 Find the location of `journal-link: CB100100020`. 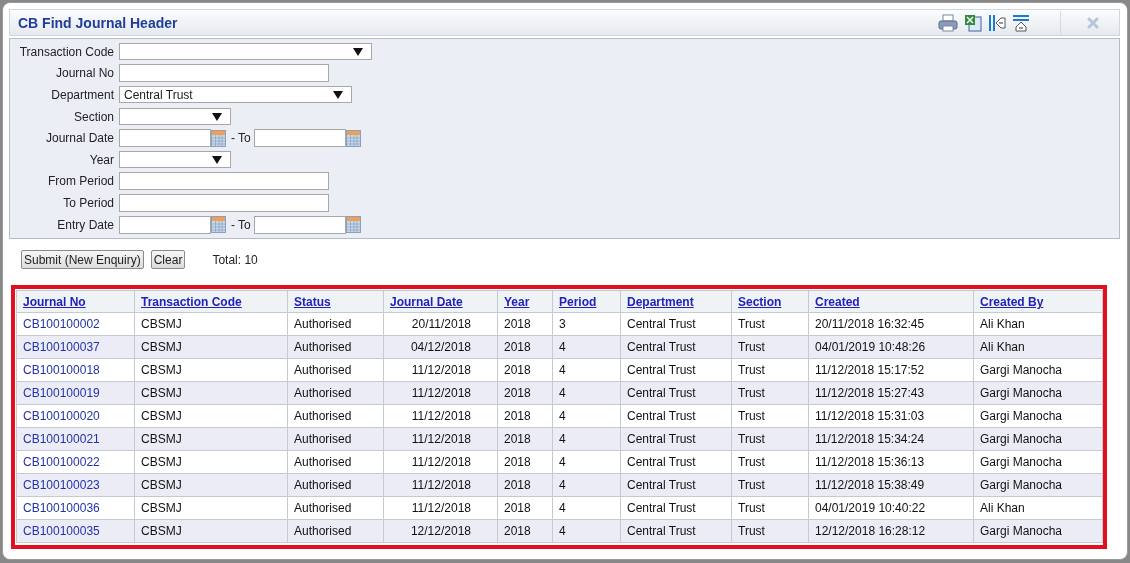

journal-link: CB100100020 is located at coordinates (75, 416).